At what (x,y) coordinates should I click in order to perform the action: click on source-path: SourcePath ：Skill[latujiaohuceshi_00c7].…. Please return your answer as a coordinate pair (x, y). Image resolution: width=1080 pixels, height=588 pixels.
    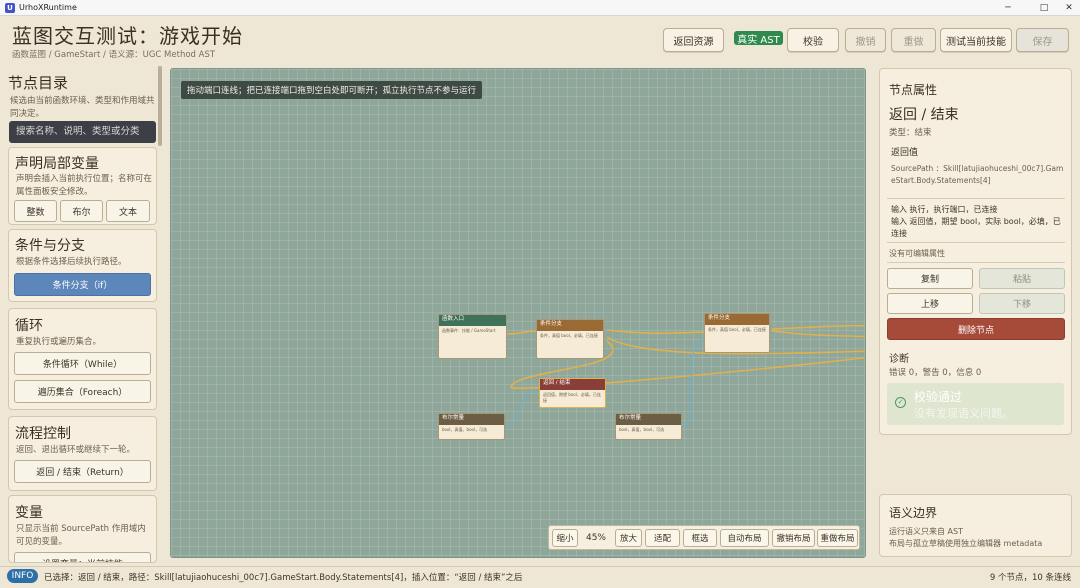
    Looking at the image, I should click on (977, 174).